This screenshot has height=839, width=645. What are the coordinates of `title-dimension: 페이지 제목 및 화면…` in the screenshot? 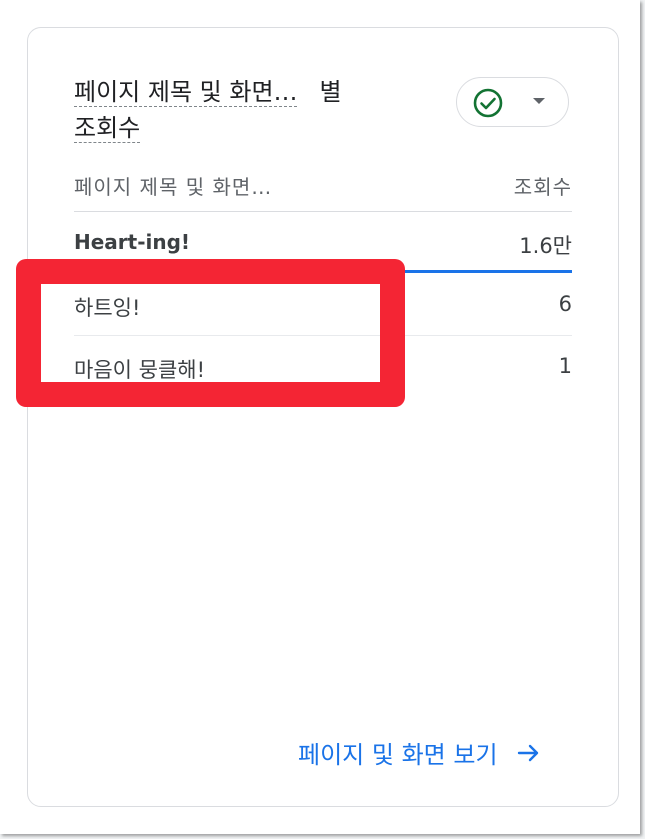 It's located at (186, 92).